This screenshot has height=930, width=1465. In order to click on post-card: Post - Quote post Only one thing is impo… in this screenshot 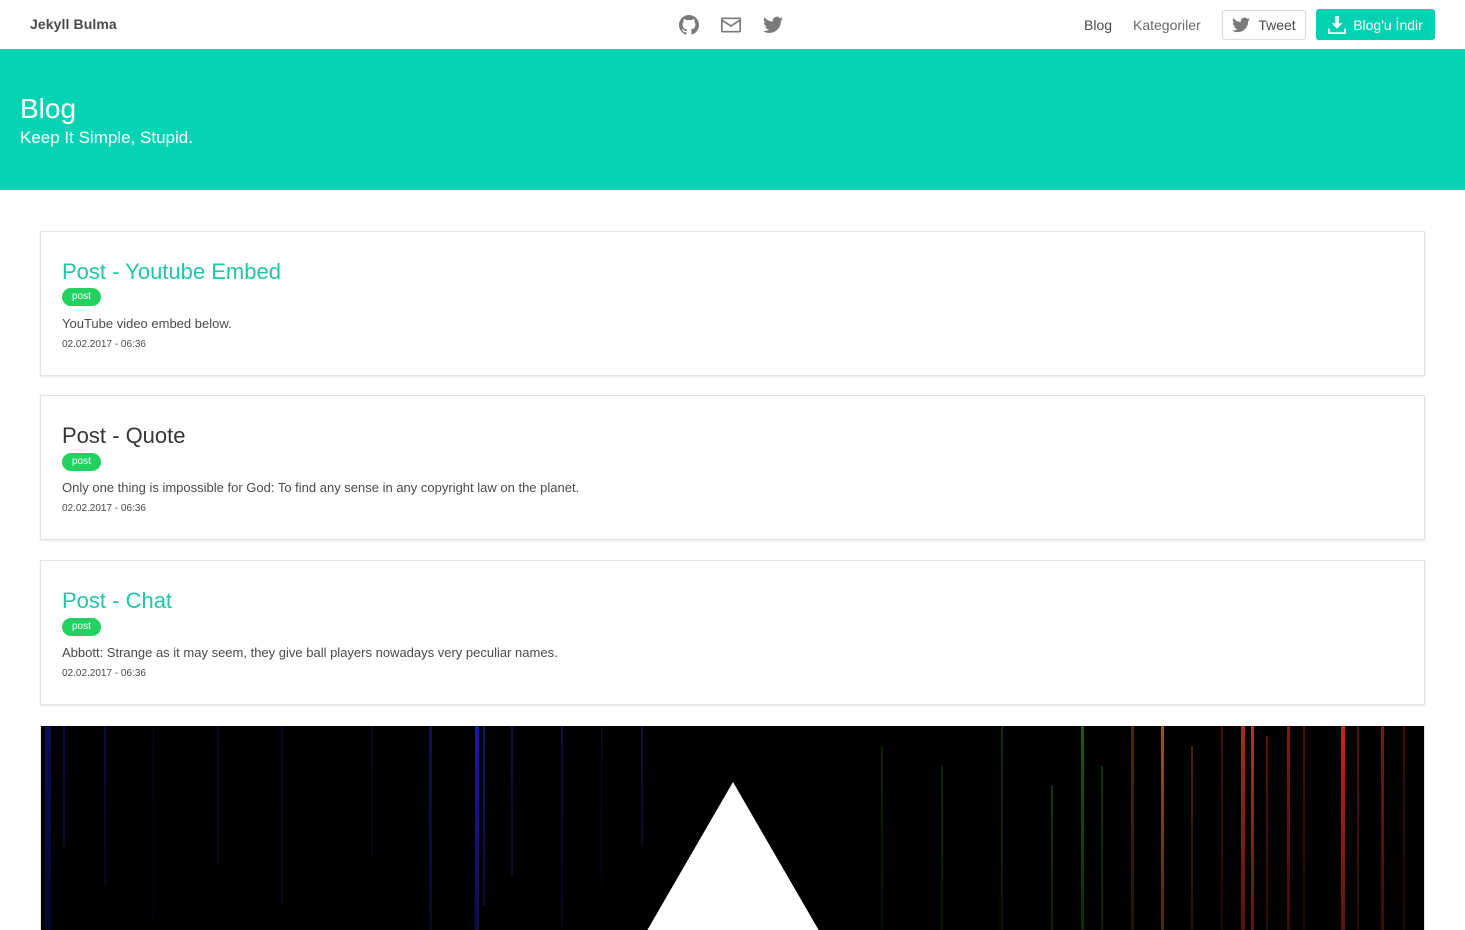, I will do `click(732, 467)`.